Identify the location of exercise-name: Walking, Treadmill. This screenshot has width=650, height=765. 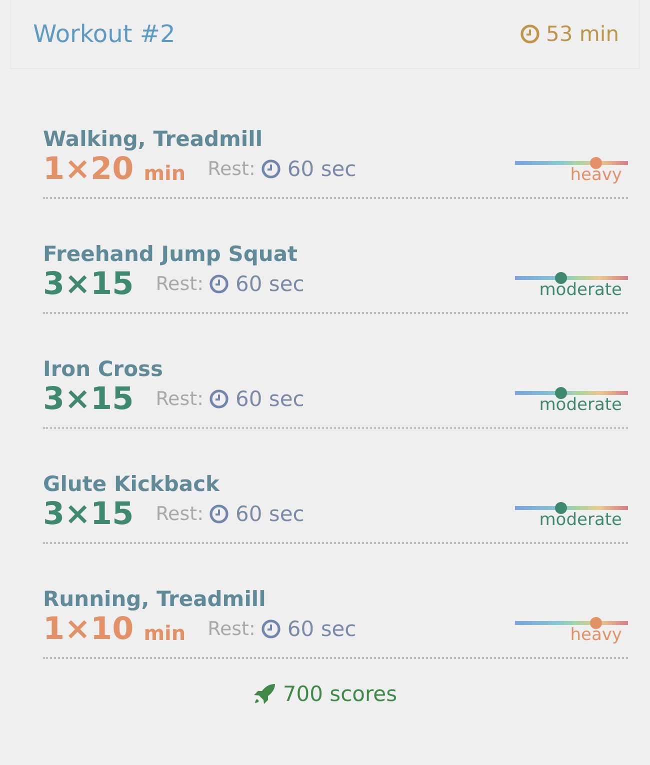
(153, 139).